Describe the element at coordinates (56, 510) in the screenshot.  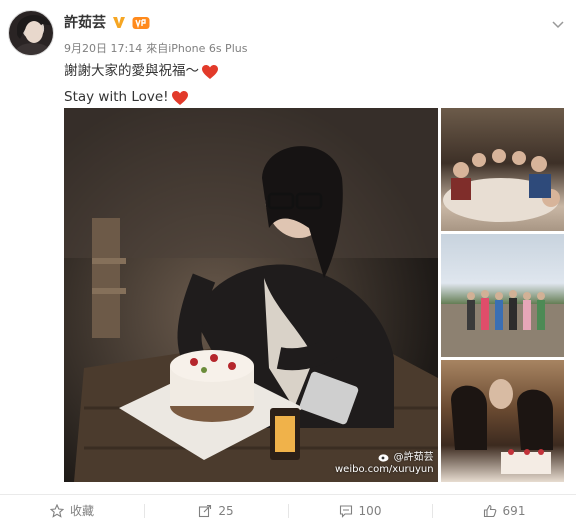
I see `star-icon` at that location.